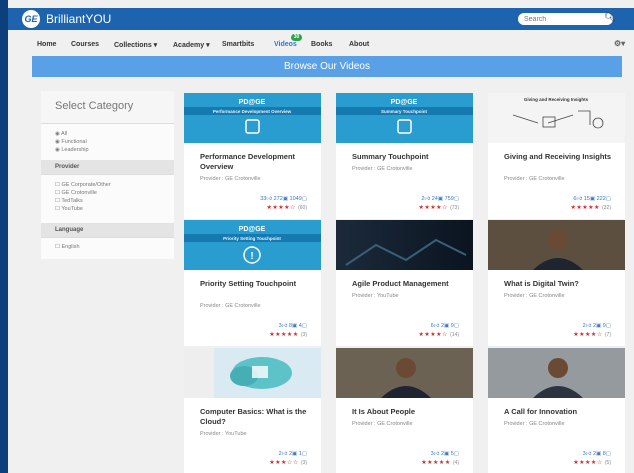 This screenshot has width=634, height=473. Describe the element at coordinates (31, 19) in the screenshot. I see `ge-logo: GE` at that location.